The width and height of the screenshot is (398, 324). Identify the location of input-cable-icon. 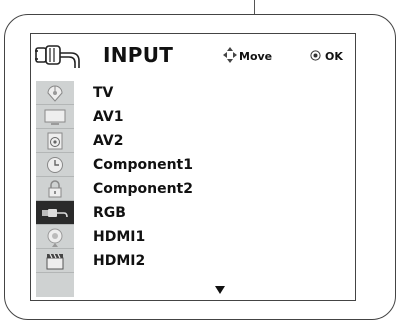
(55, 213).